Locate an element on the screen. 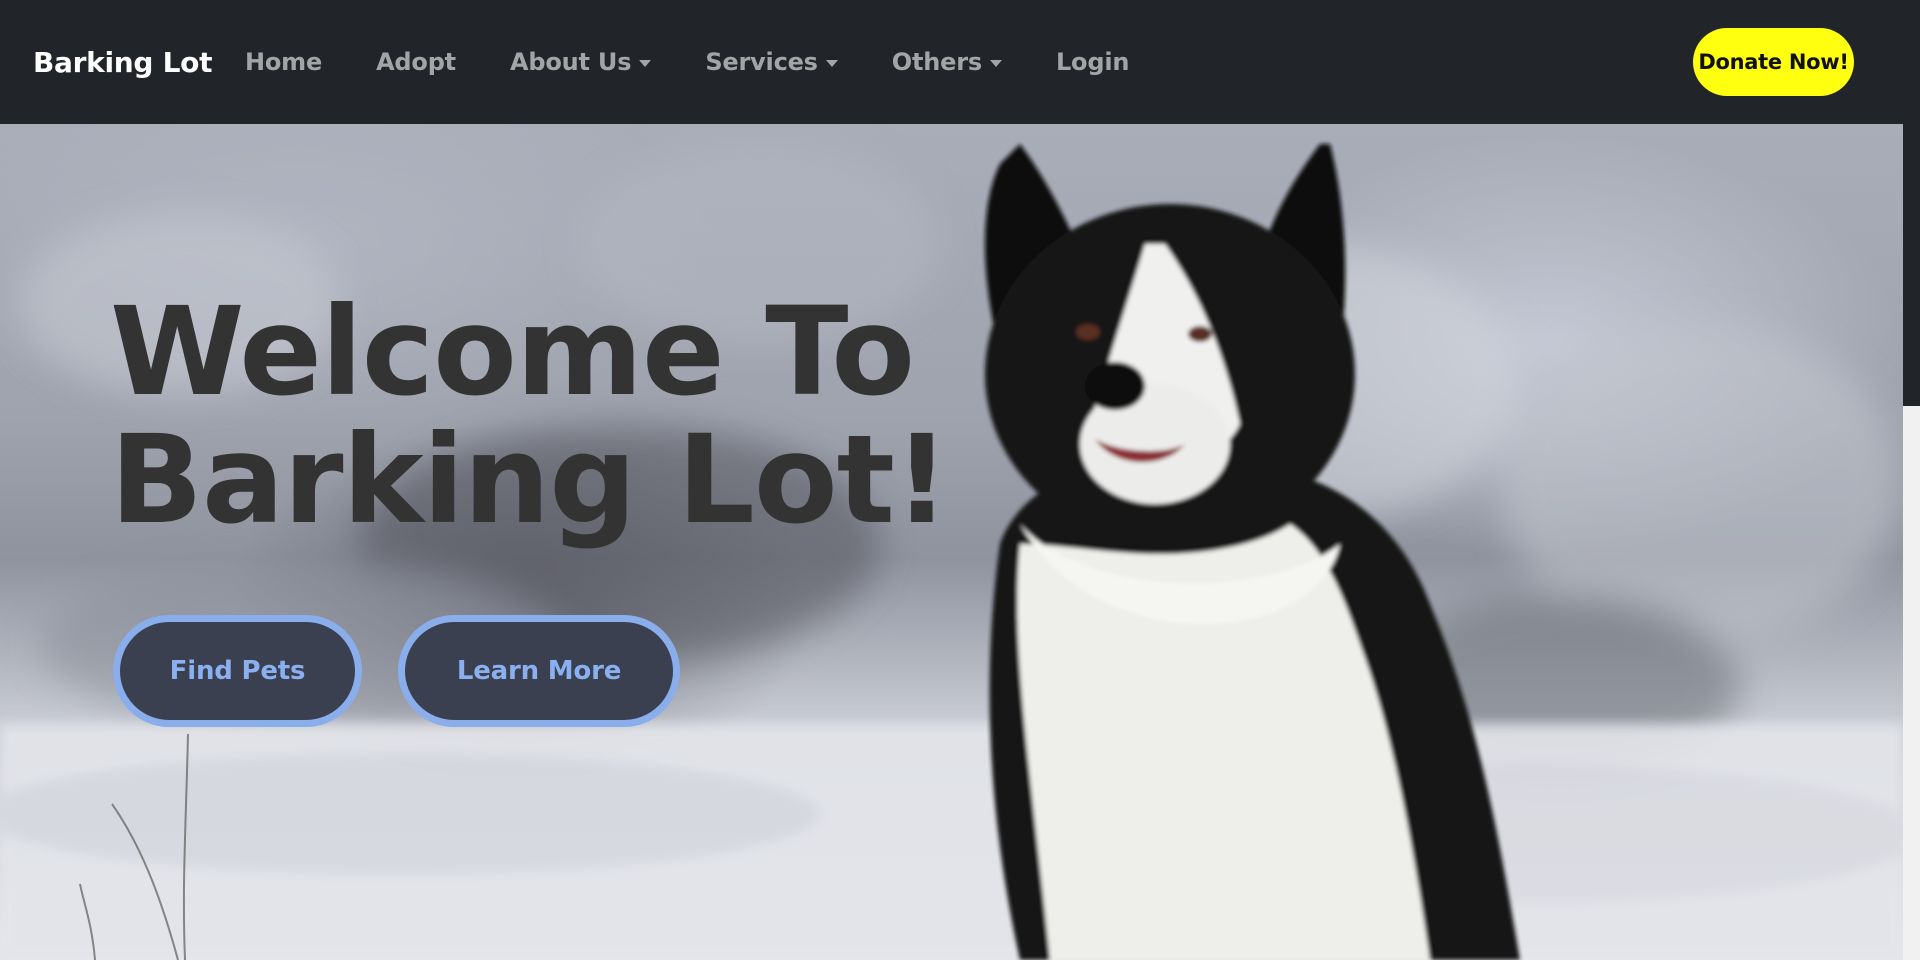 This screenshot has height=960, width=1920. nav-link-login: Login is located at coordinates (1092, 62).